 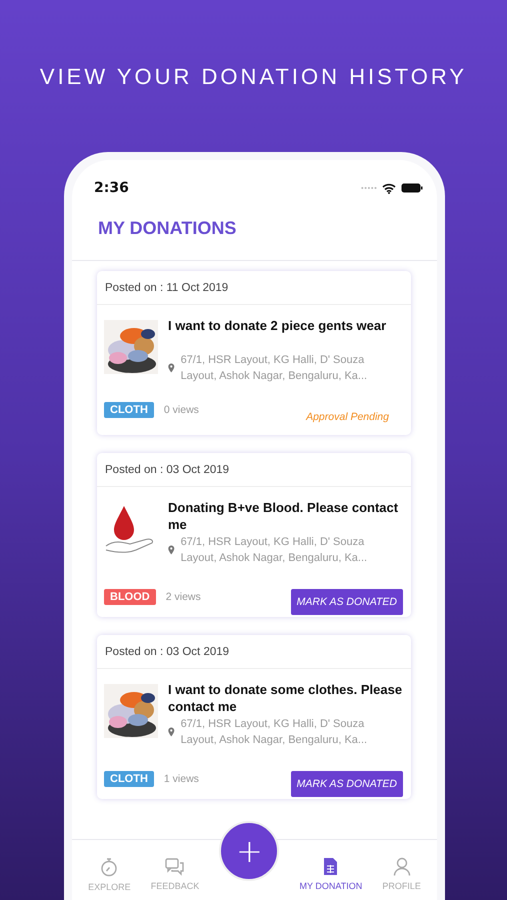 What do you see at coordinates (253, 75) in the screenshot?
I see `headline: VIEW YOUR DONATION HISTORY` at bounding box center [253, 75].